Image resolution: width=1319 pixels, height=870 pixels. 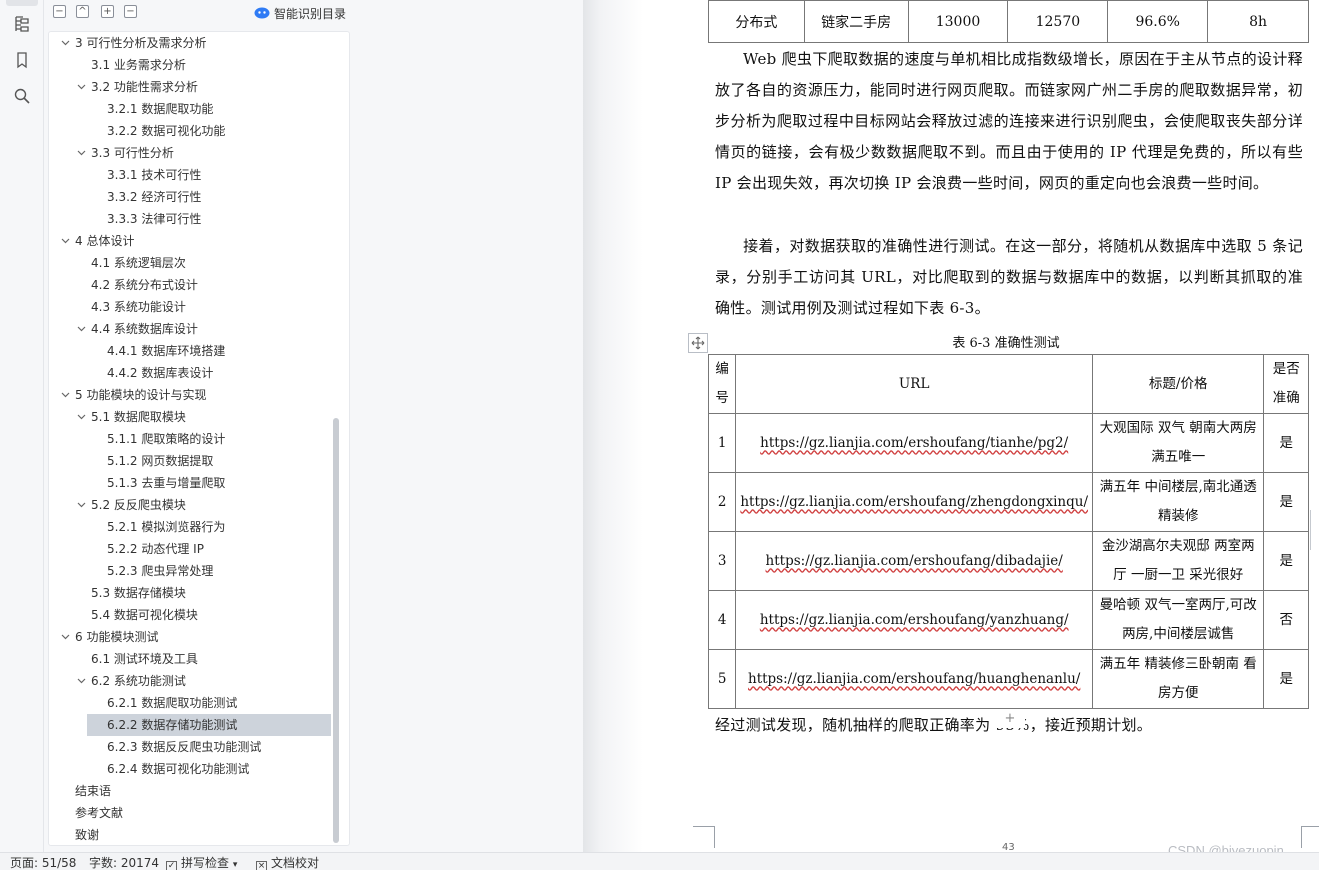 I want to click on bookmark-icon, so click(x=22, y=60).